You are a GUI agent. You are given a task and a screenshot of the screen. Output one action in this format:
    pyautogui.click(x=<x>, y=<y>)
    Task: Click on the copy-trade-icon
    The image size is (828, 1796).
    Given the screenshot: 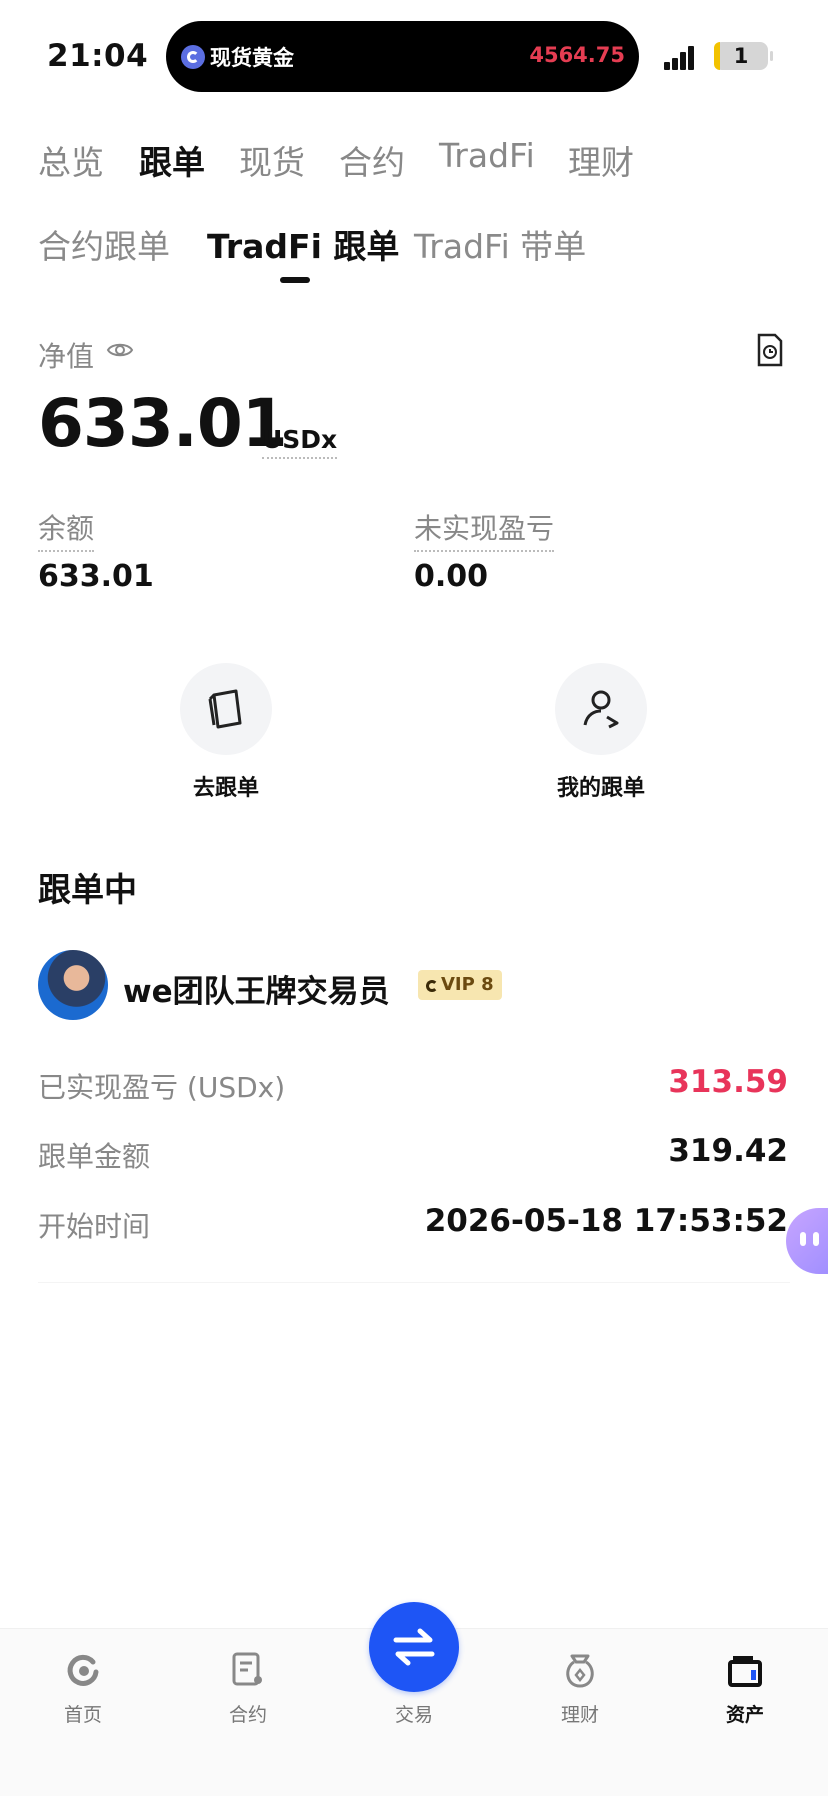 What is the action you would take?
    pyautogui.click(x=225, y=709)
    